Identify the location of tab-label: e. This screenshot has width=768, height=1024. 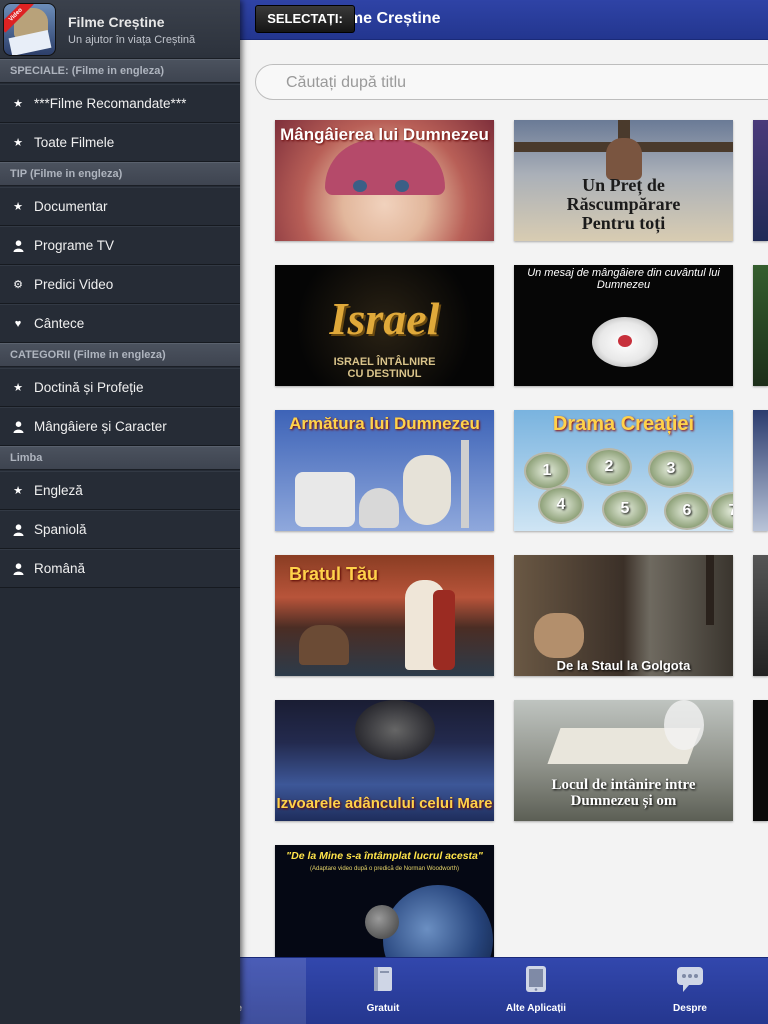
(271, 1008).